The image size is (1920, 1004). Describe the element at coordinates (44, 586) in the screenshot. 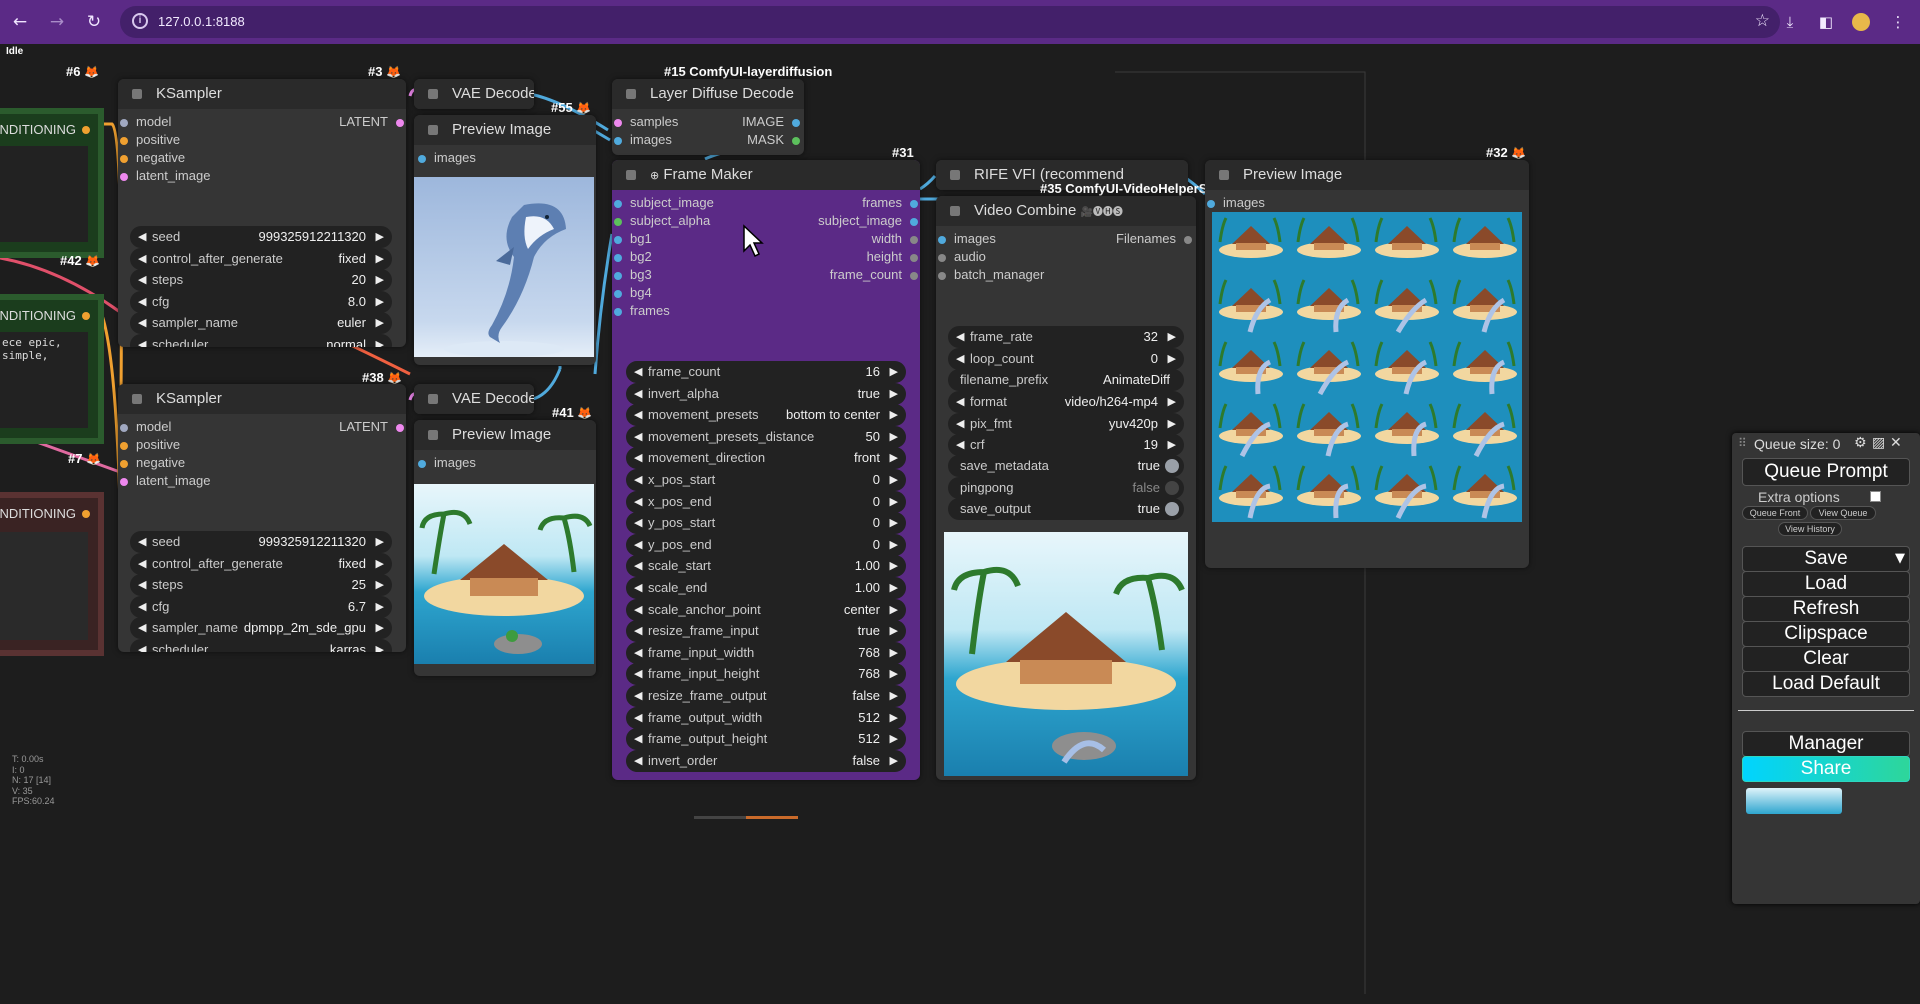

I see `prompt-textarea` at that location.